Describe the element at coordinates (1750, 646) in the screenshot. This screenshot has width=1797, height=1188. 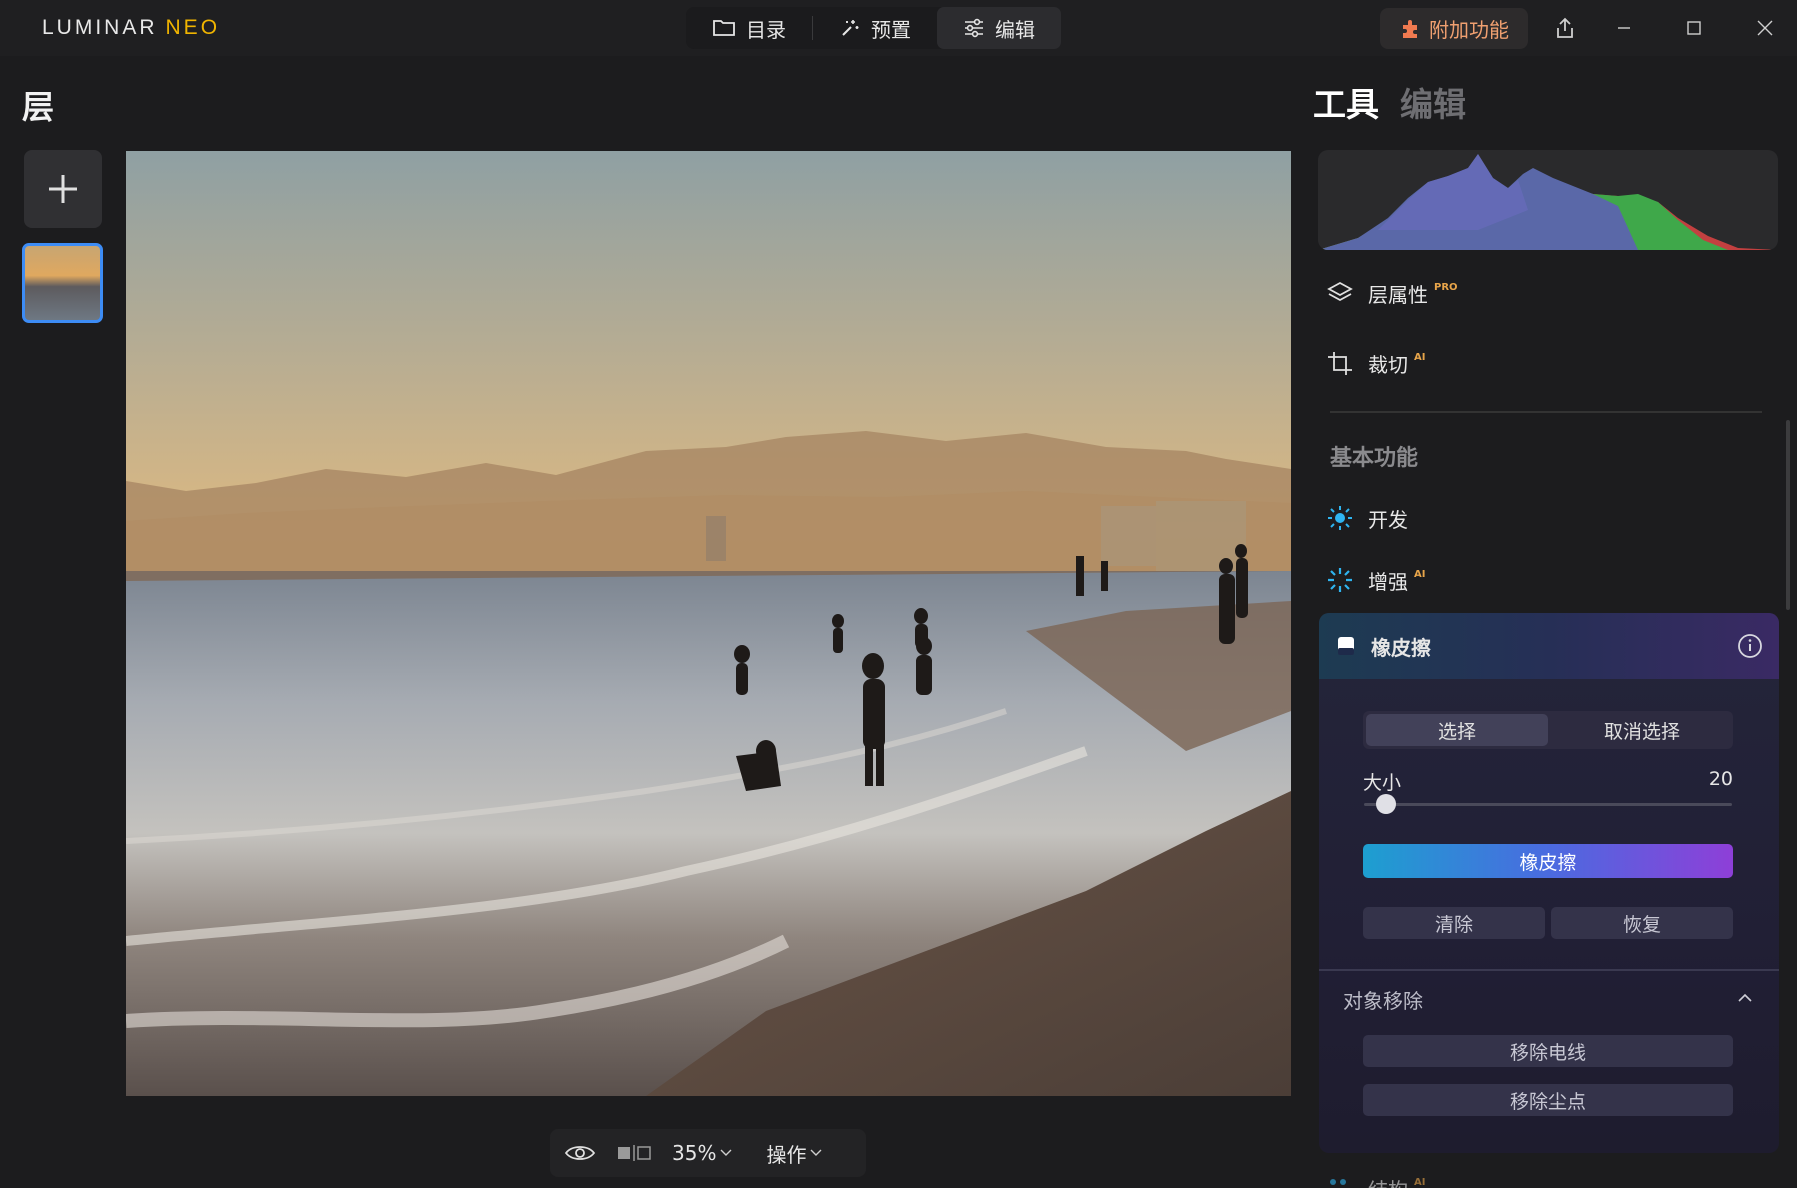
I see `info-icon` at that location.